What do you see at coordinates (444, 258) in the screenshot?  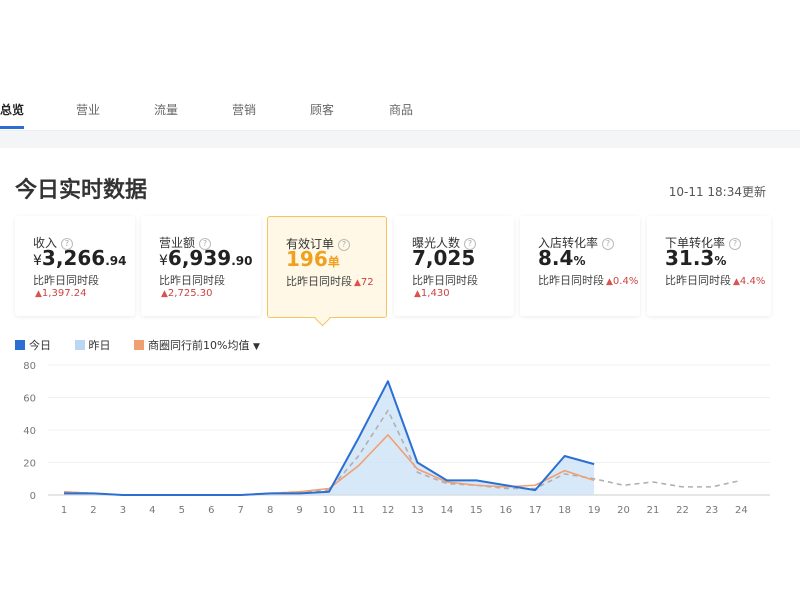 I see `metric-value: 7,025` at bounding box center [444, 258].